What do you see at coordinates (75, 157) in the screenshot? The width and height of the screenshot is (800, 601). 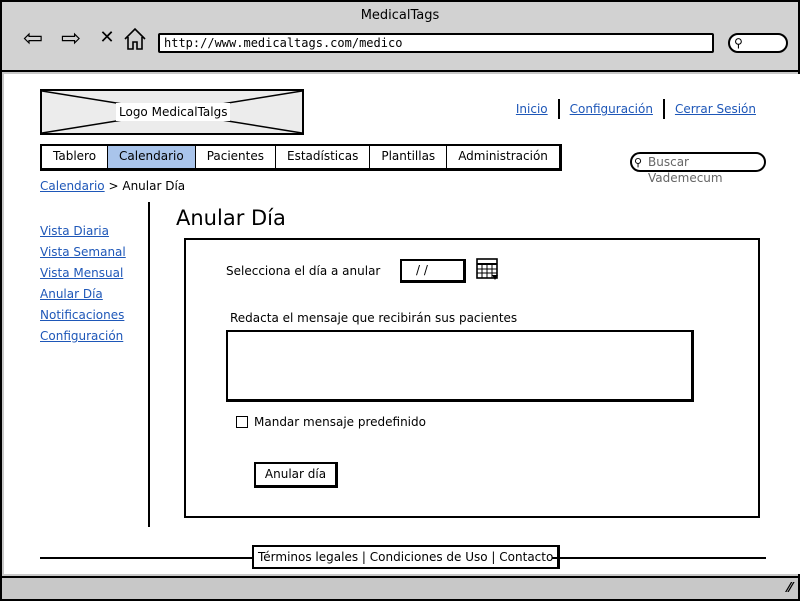 I see `tab-tablero: Tablero` at bounding box center [75, 157].